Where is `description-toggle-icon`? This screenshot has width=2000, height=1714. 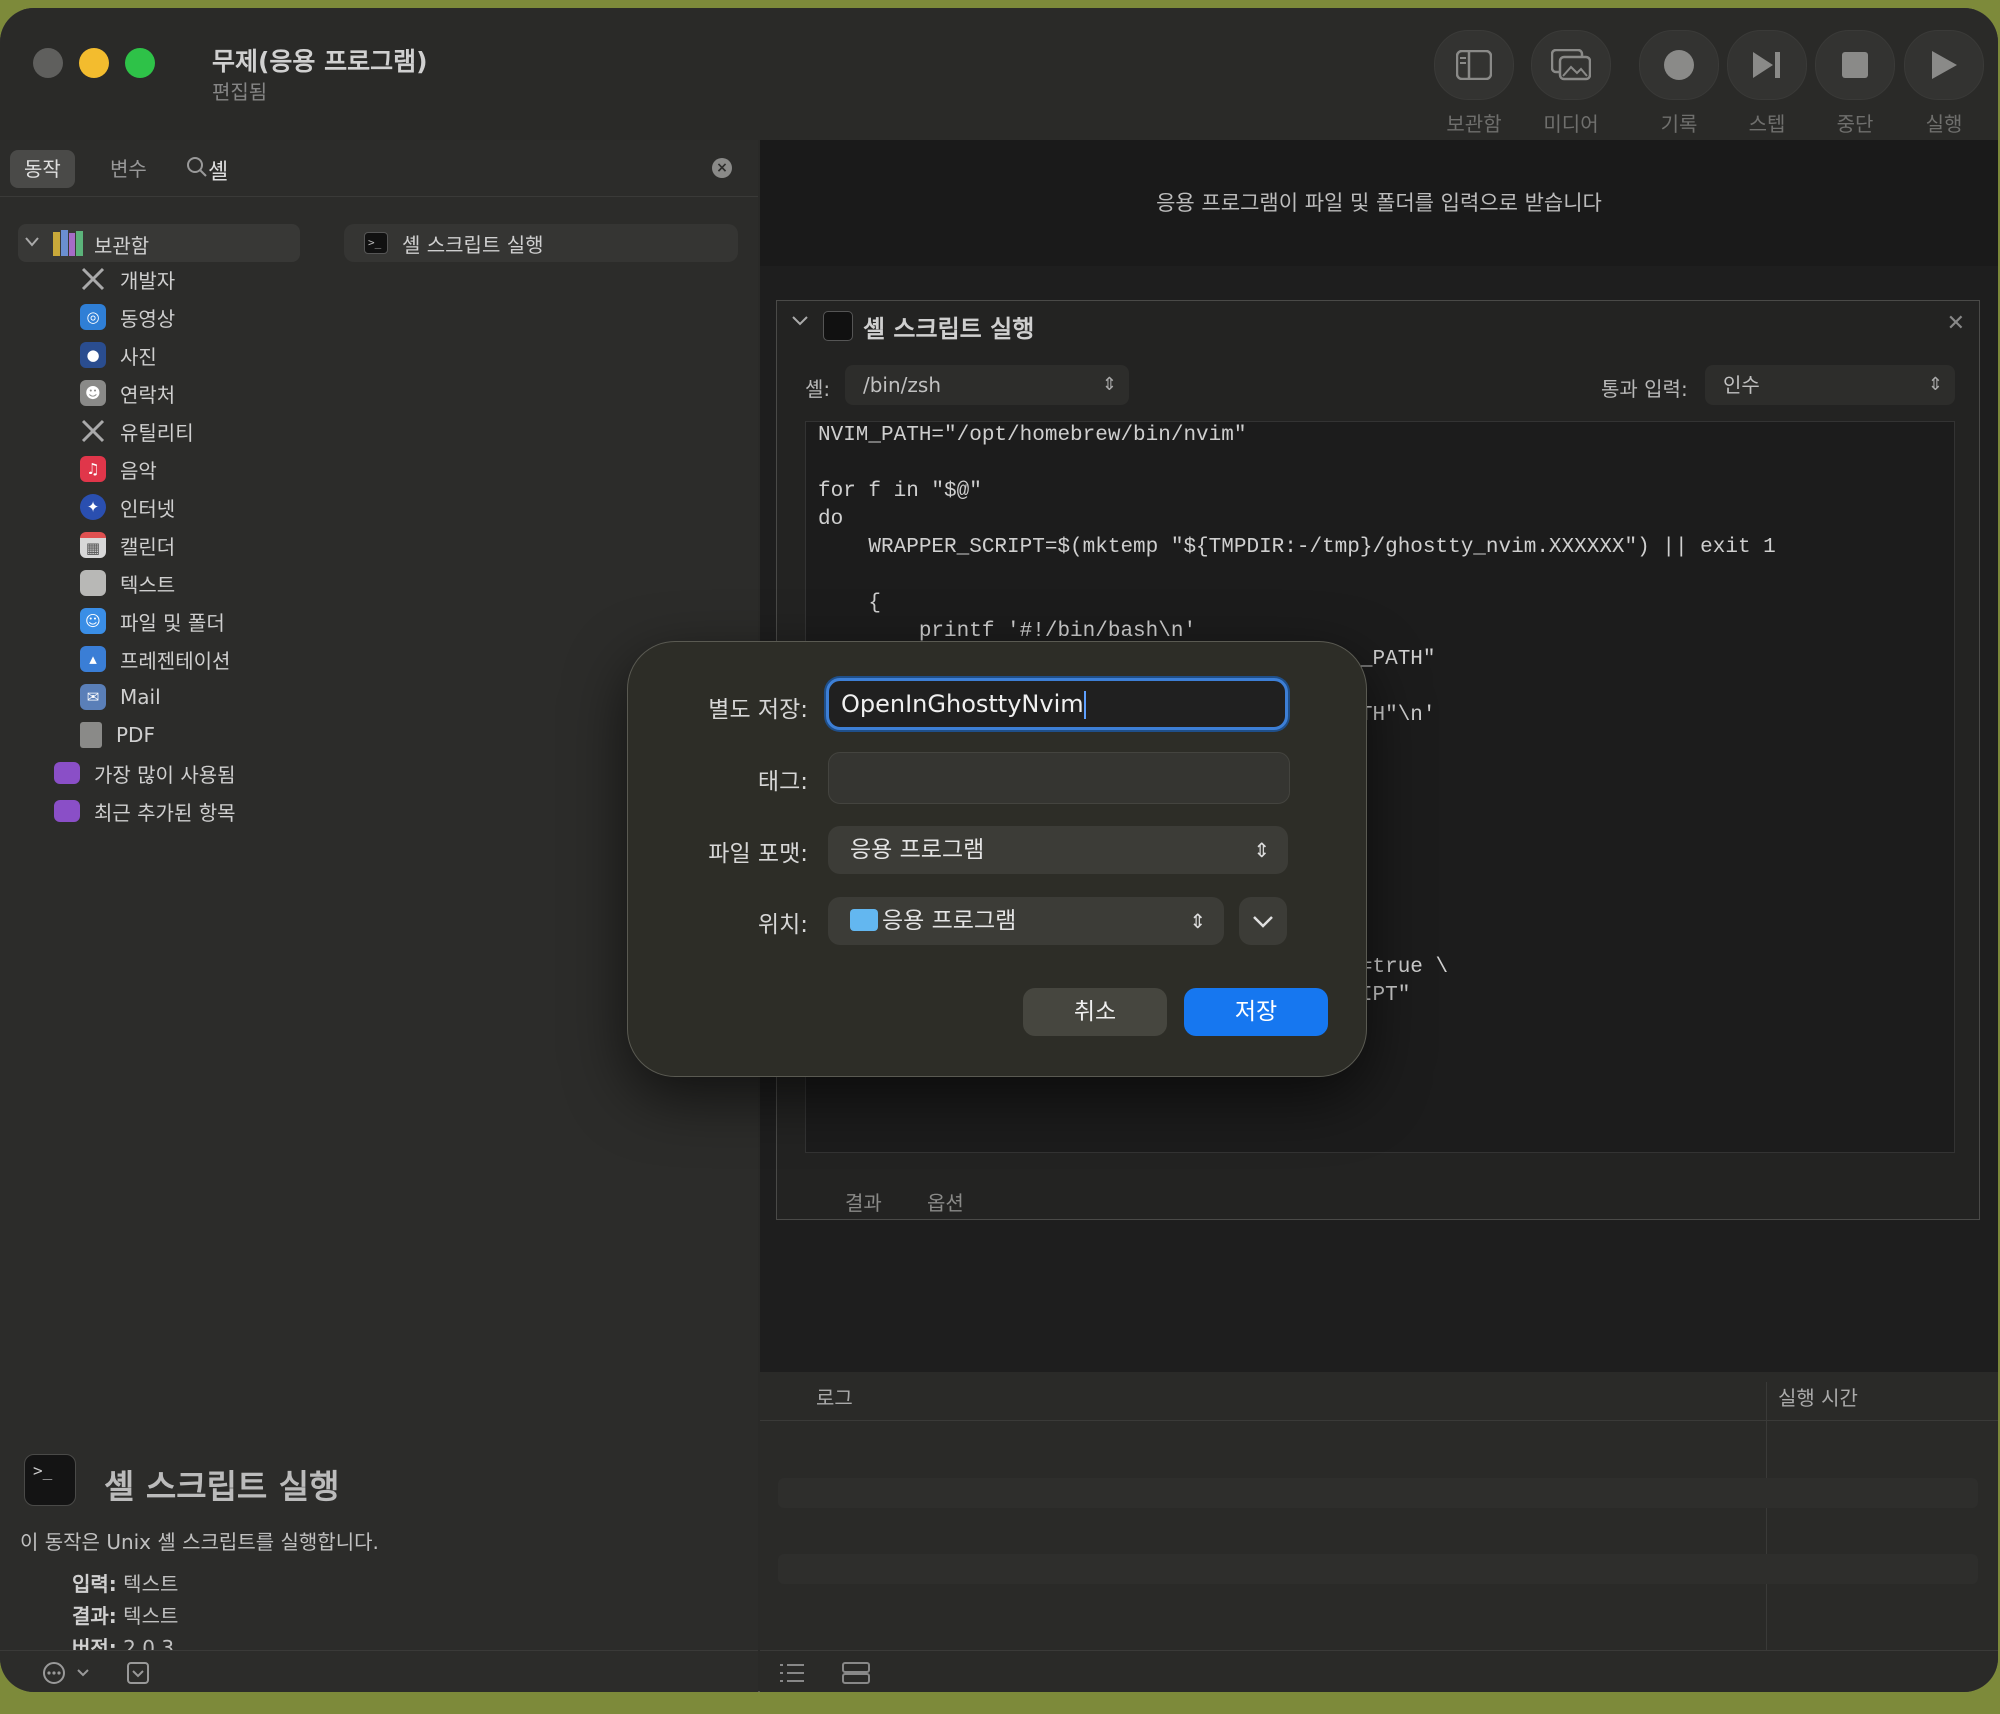
description-toggle-icon is located at coordinates (138, 1673).